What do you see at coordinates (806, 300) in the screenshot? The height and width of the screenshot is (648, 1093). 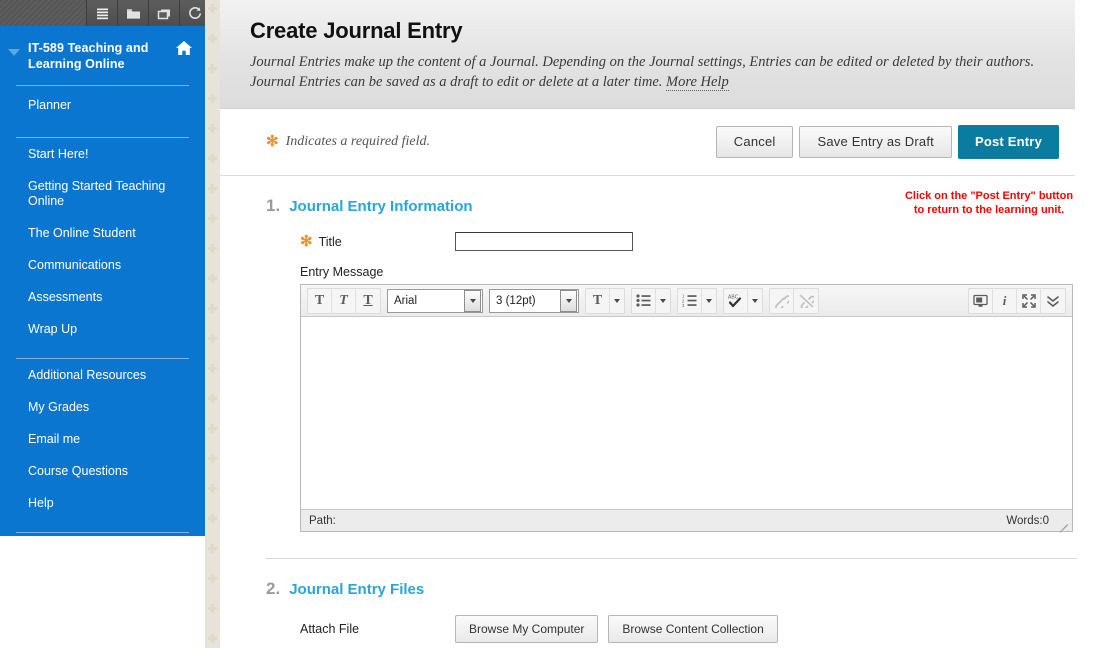 I see `unlink-icon` at bounding box center [806, 300].